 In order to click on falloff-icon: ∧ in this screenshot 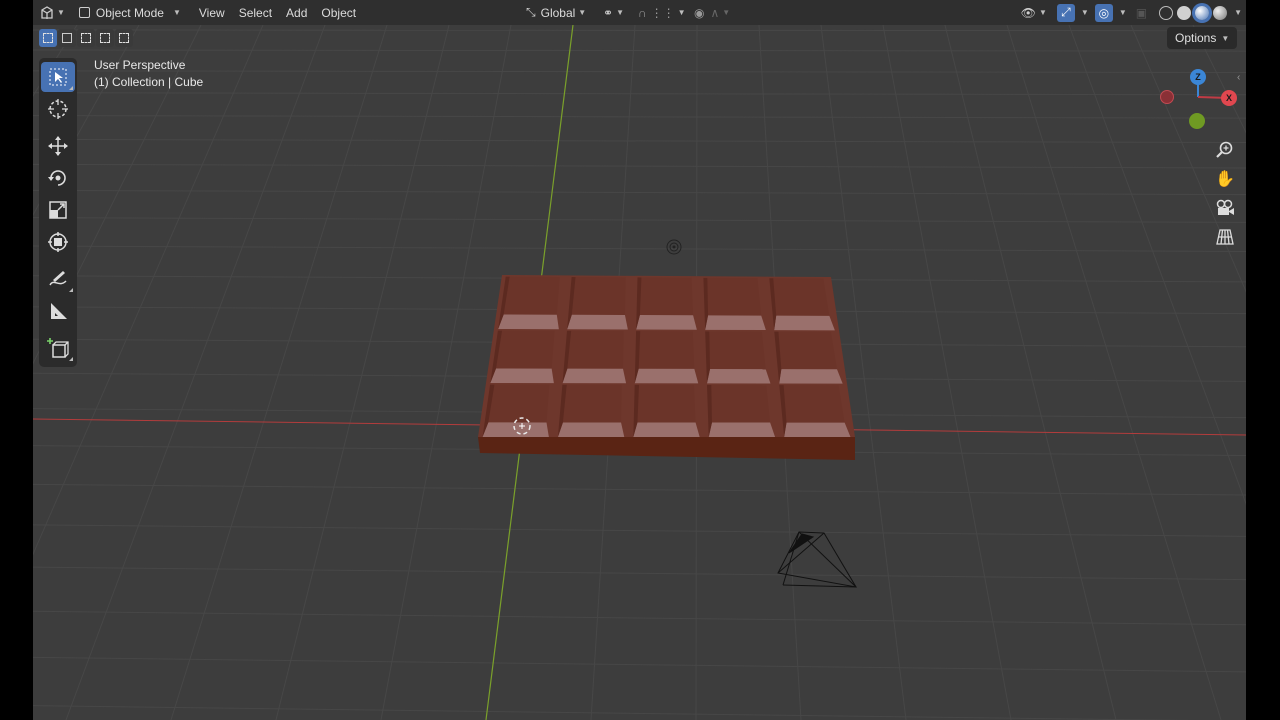, I will do `click(715, 12)`.